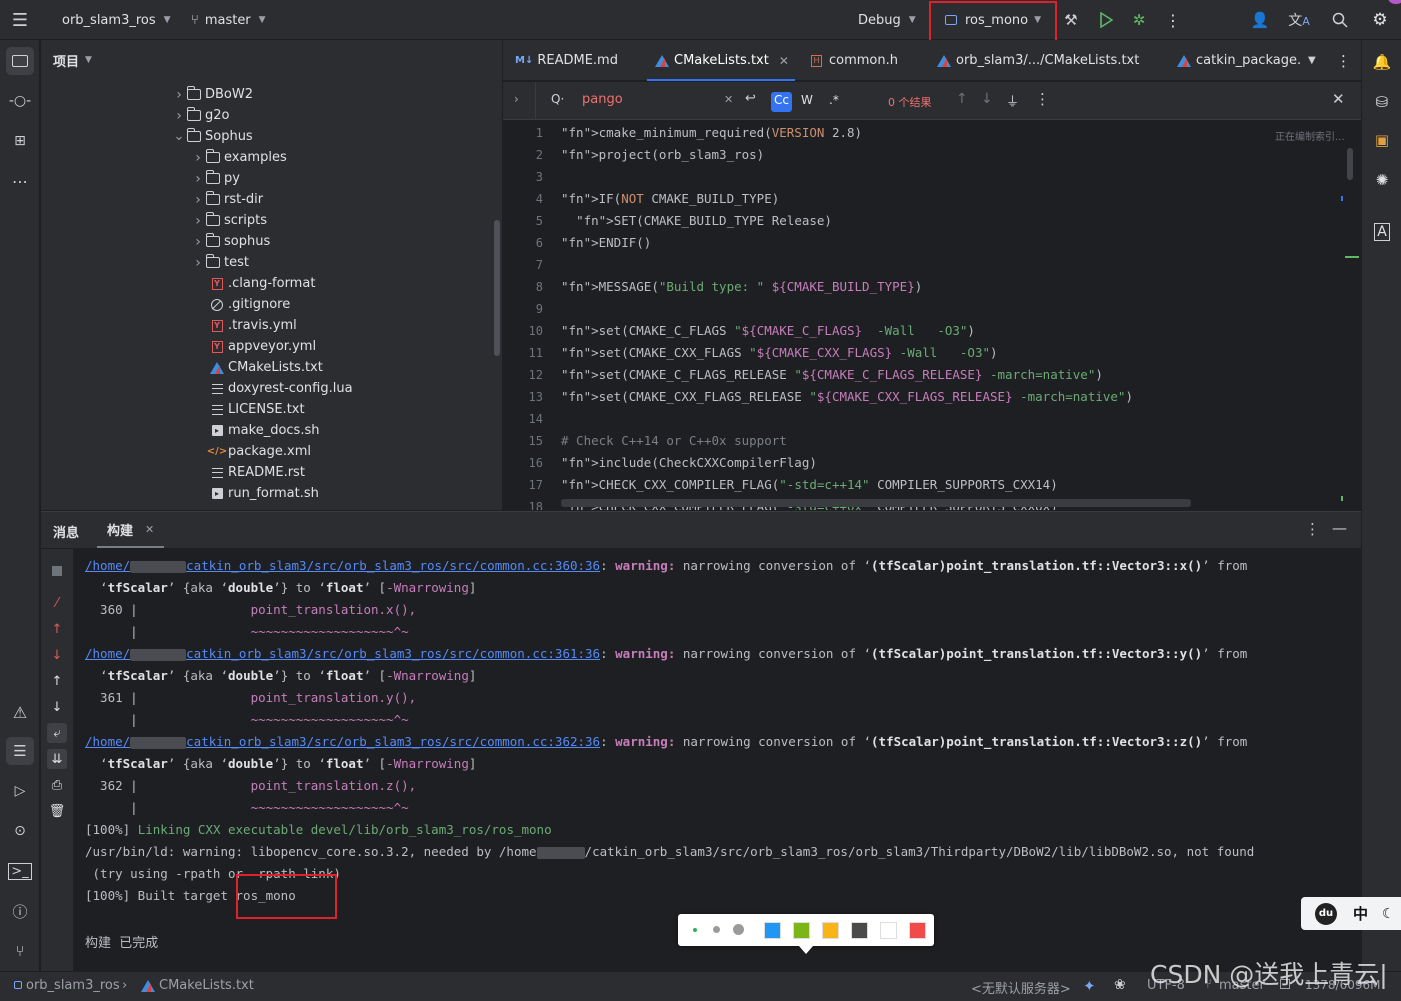 The image size is (1401, 1001). I want to click on project-tool-button, so click(20, 61).